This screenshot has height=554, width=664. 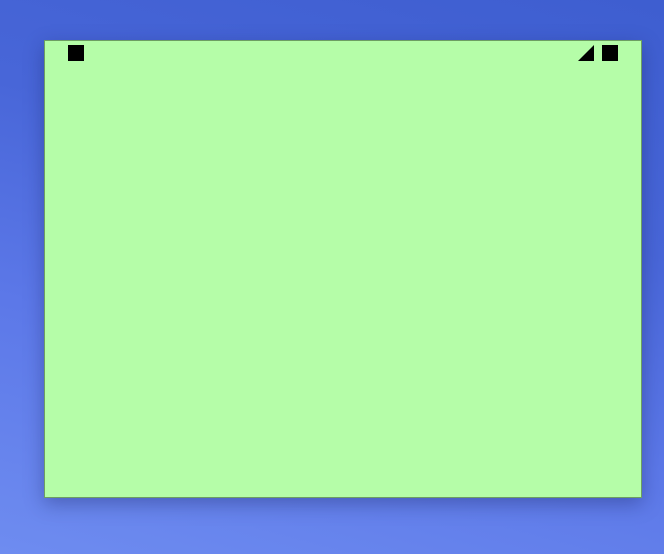 What do you see at coordinates (343, 53) in the screenshot?
I see `note-title-bar` at bounding box center [343, 53].